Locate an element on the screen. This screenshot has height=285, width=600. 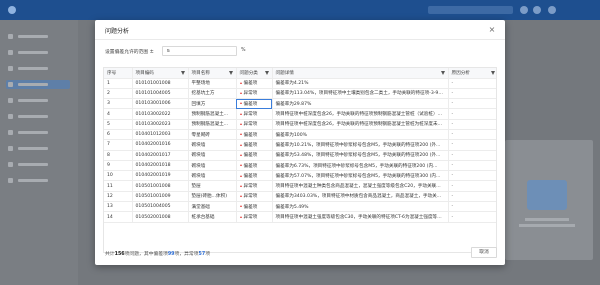
column-header-code: 项目编码 is located at coordinates (160, 73).